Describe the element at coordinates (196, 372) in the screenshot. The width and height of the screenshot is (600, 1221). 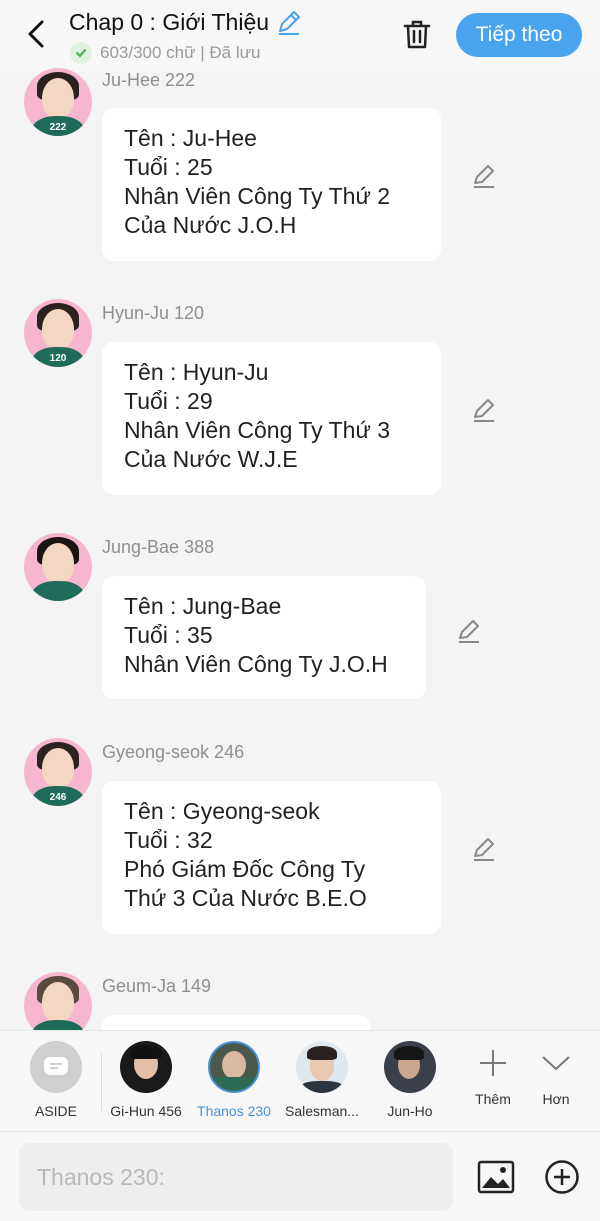
I see `message-line: Tên : Hyun-Ju` at that location.